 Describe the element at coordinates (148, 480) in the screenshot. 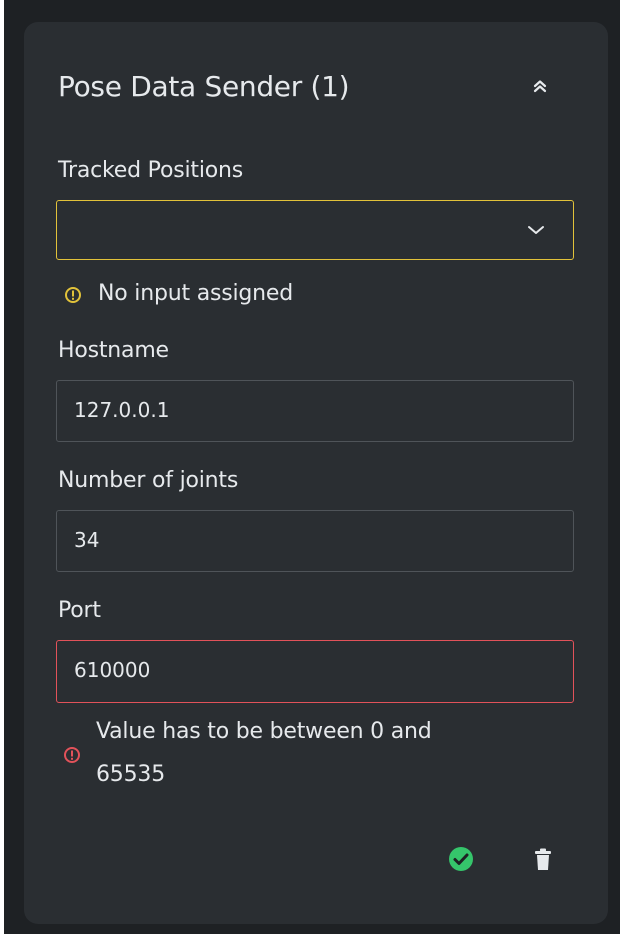

I see `joints-label: Number of joints` at that location.